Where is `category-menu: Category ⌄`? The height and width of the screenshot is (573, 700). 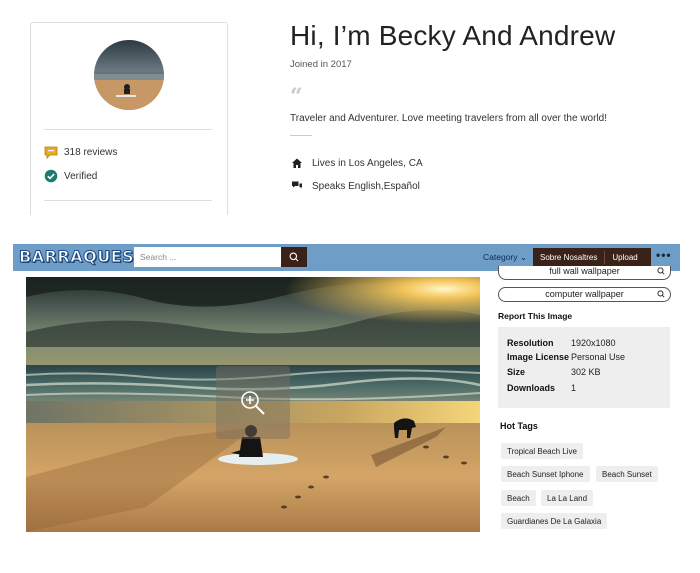
category-menu: Category ⌄ is located at coordinates (505, 257).